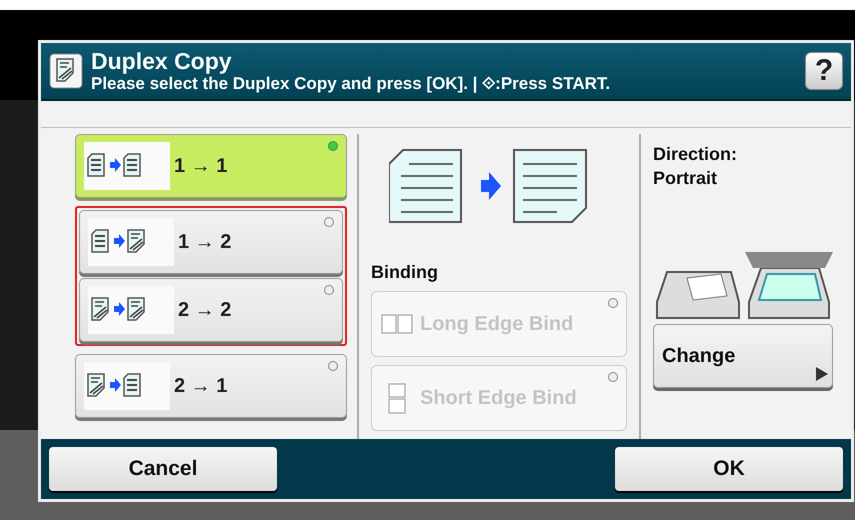 The height and width of the screenshot is (520, 855). What do you see at coordinates (211, 386) in the screenshot?
I see `mode-button: 2 → 1` at bounding box center [211, 386].